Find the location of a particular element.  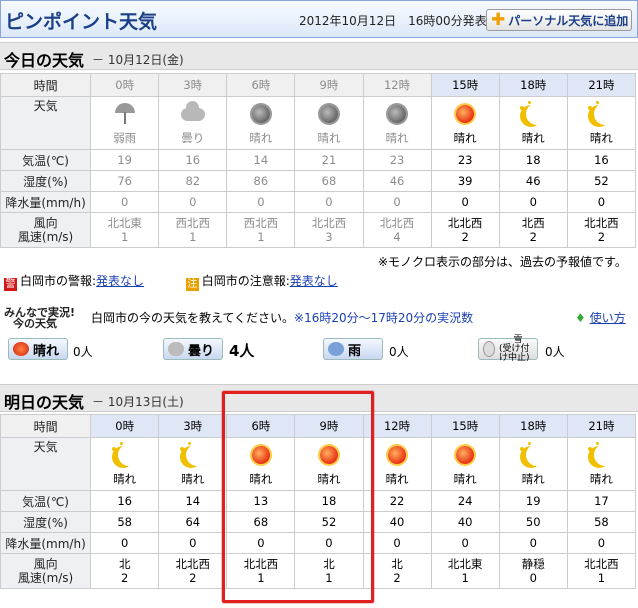

wind-speed: 0 is located at coordinates (533, 578).